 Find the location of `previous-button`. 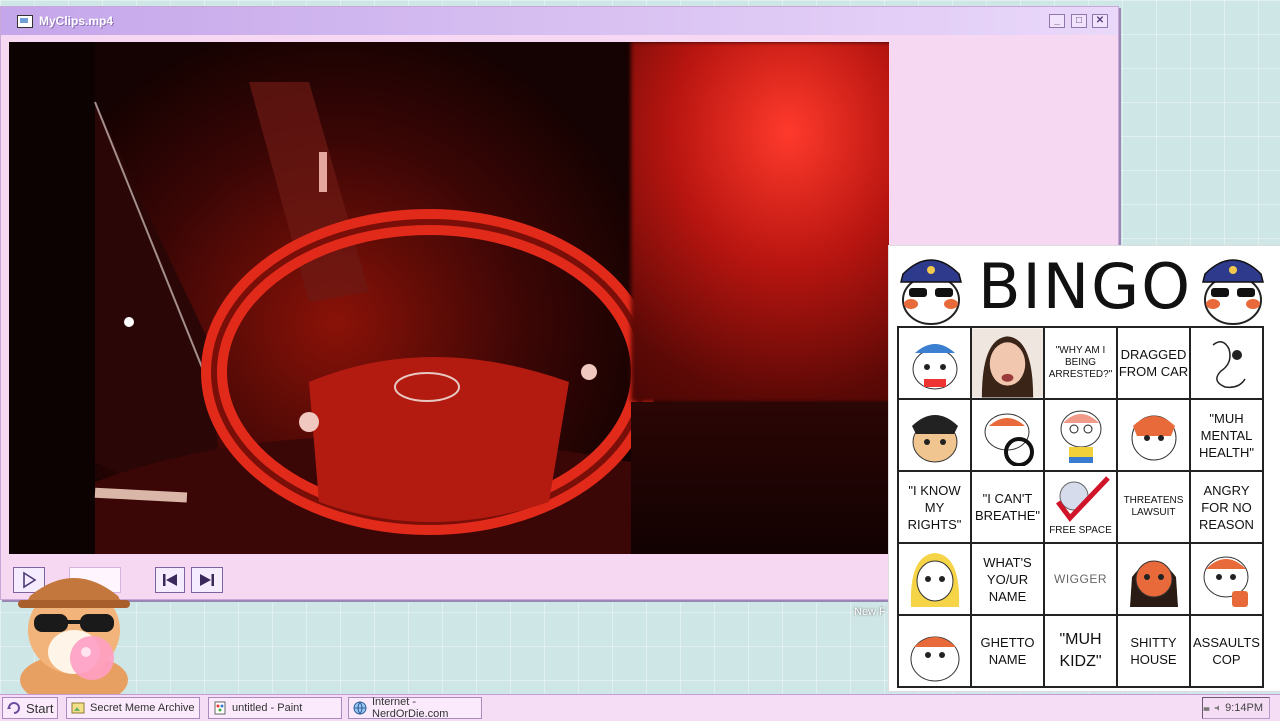

previous-button is located at coordinates (170, 580).